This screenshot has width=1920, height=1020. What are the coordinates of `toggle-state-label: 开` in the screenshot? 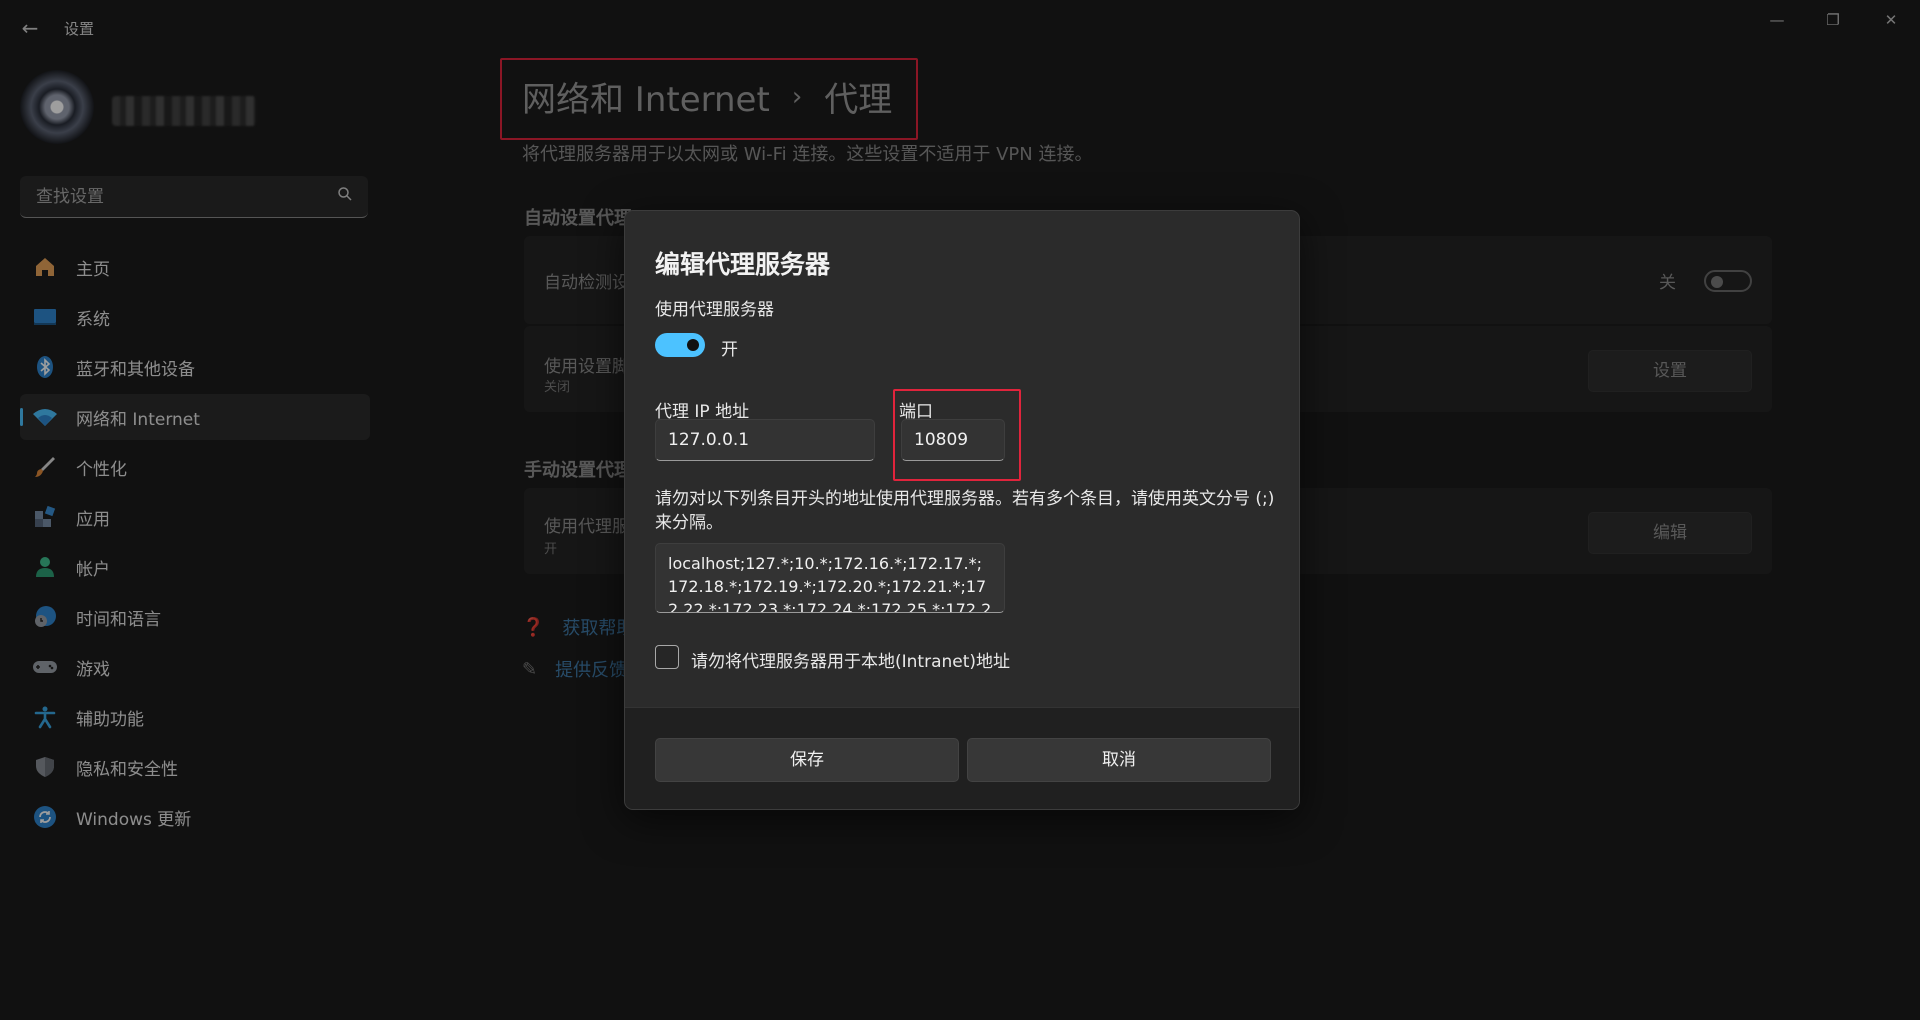 It's located at (729, 350).